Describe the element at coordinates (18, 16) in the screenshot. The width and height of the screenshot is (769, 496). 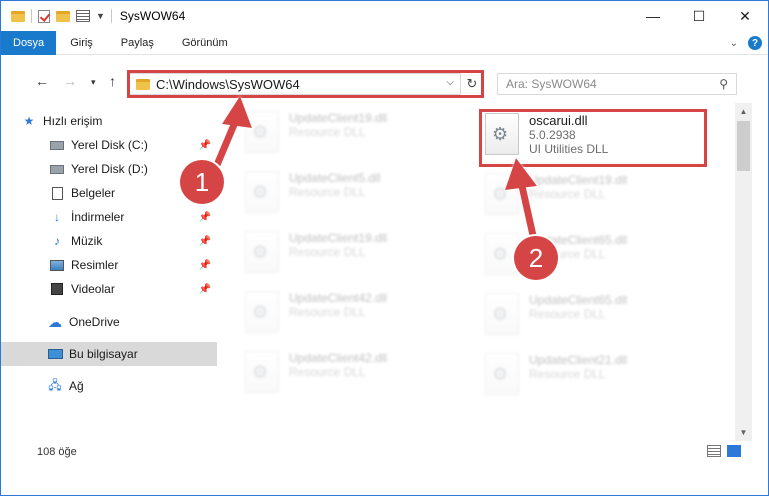
I see `folder-icon` at that location.